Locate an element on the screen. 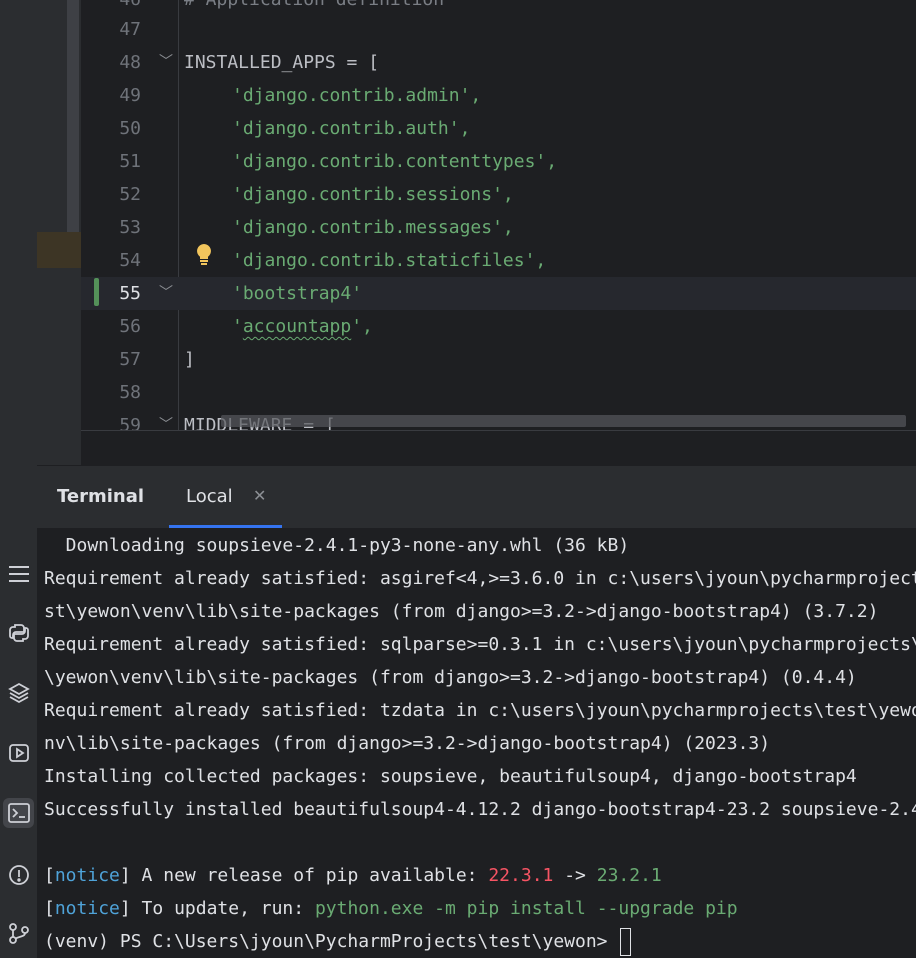 This screenshot has height=958, width=916. code-line: 47 is located at coordinates (130, 29).